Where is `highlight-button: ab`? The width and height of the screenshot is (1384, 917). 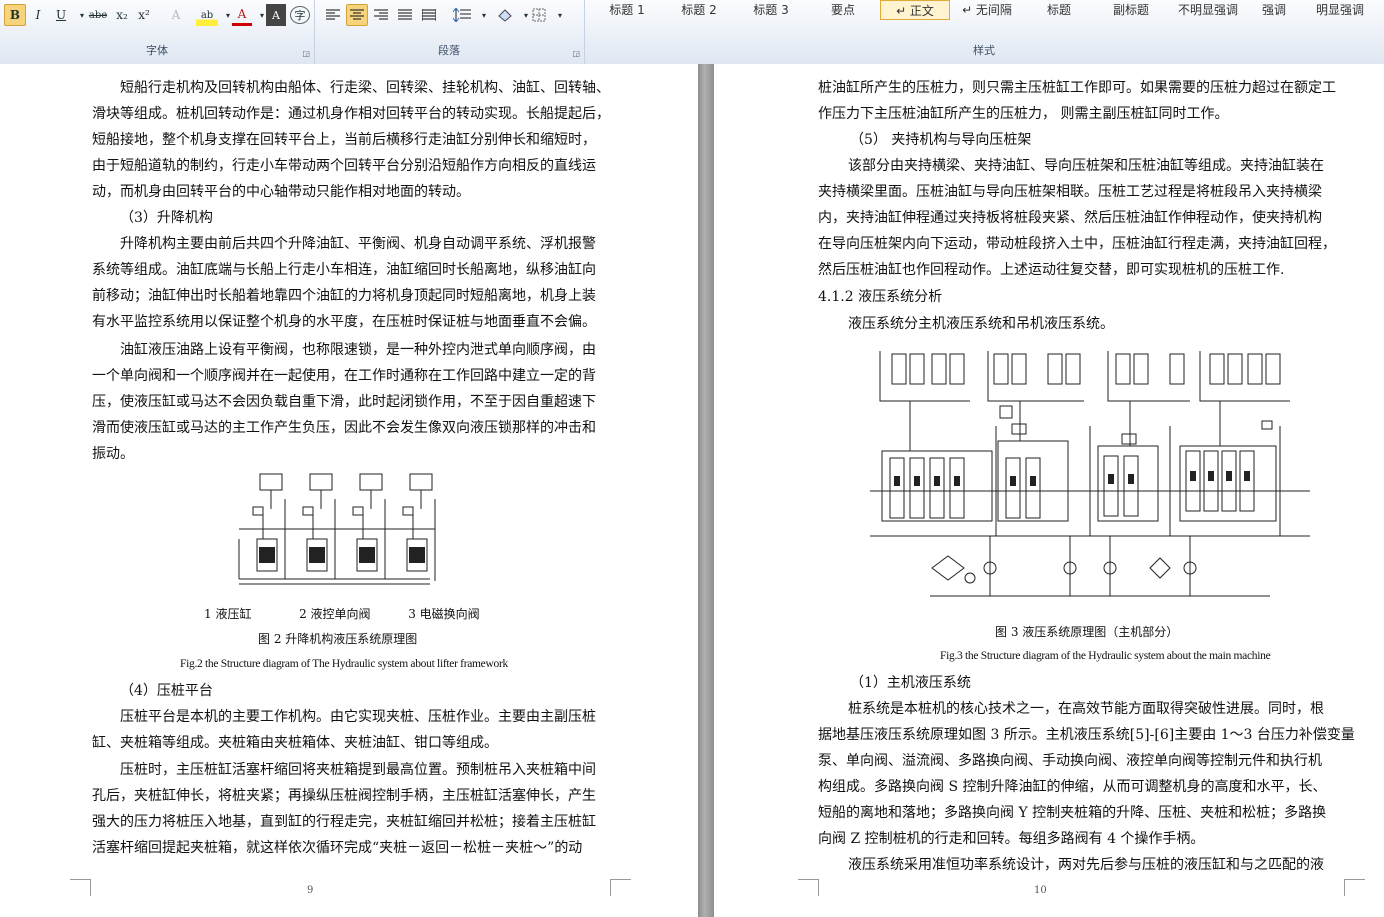
highlight-button: ab is located at coordinates (207, 15).